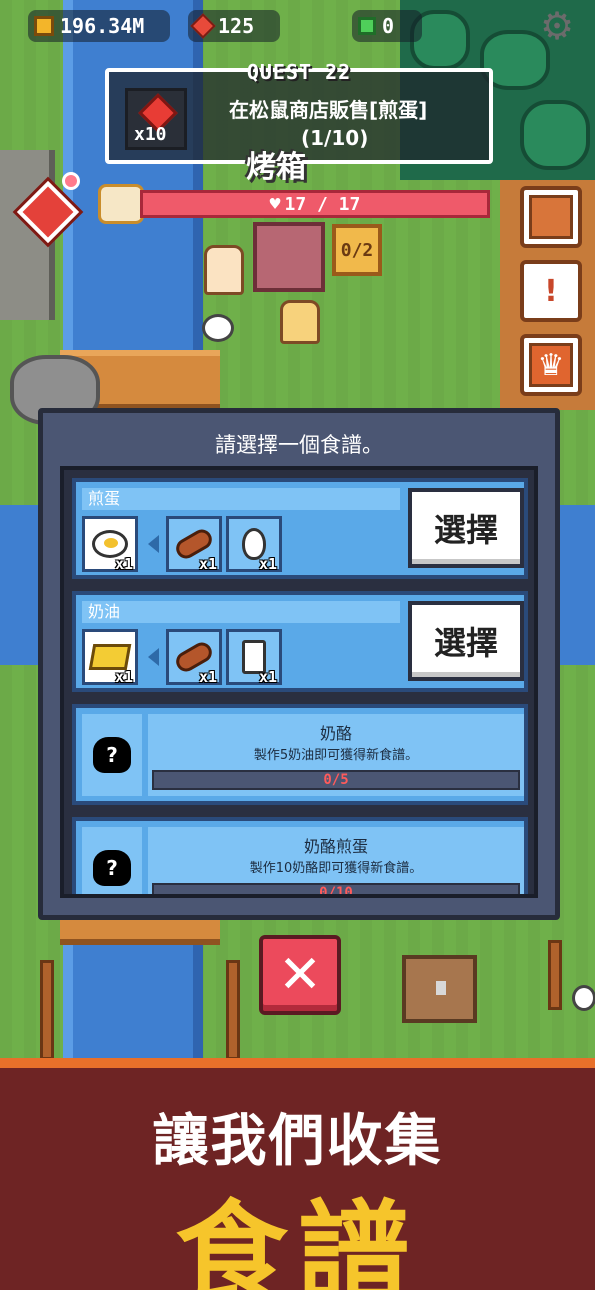 The height and width of the screenshot is (1290, 595). I want to click on bag-button, so click(551, 217).